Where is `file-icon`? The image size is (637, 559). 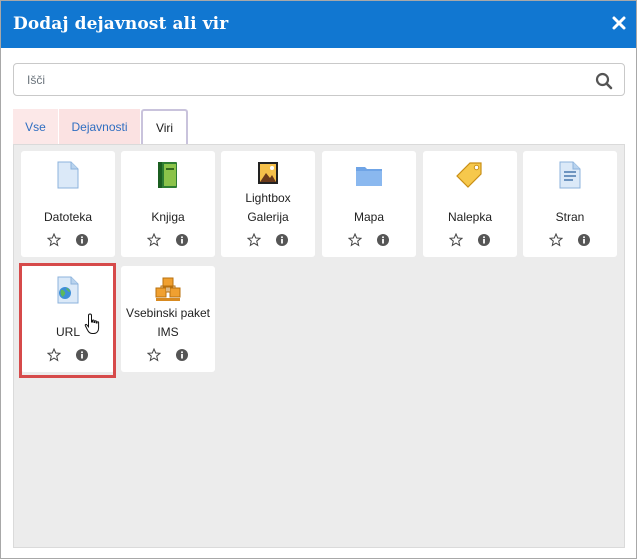
file-icon is located at coordinates (68, 175).